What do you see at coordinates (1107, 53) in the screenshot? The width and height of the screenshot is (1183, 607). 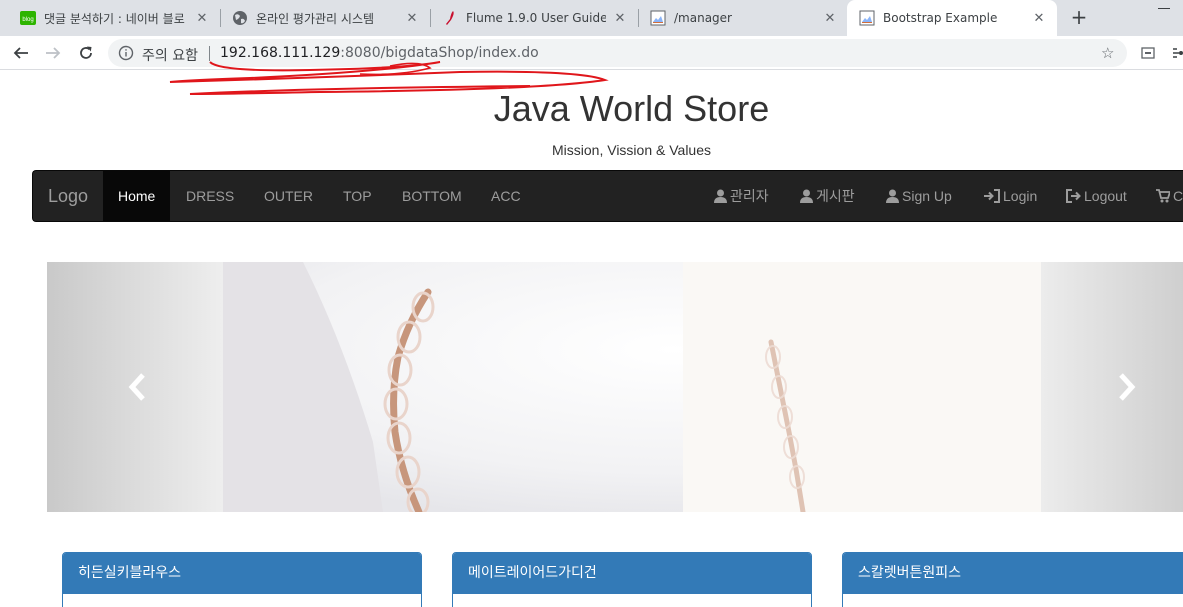 I see `bookmark-star-icon: ☆` at bounding box center [1107, 53].